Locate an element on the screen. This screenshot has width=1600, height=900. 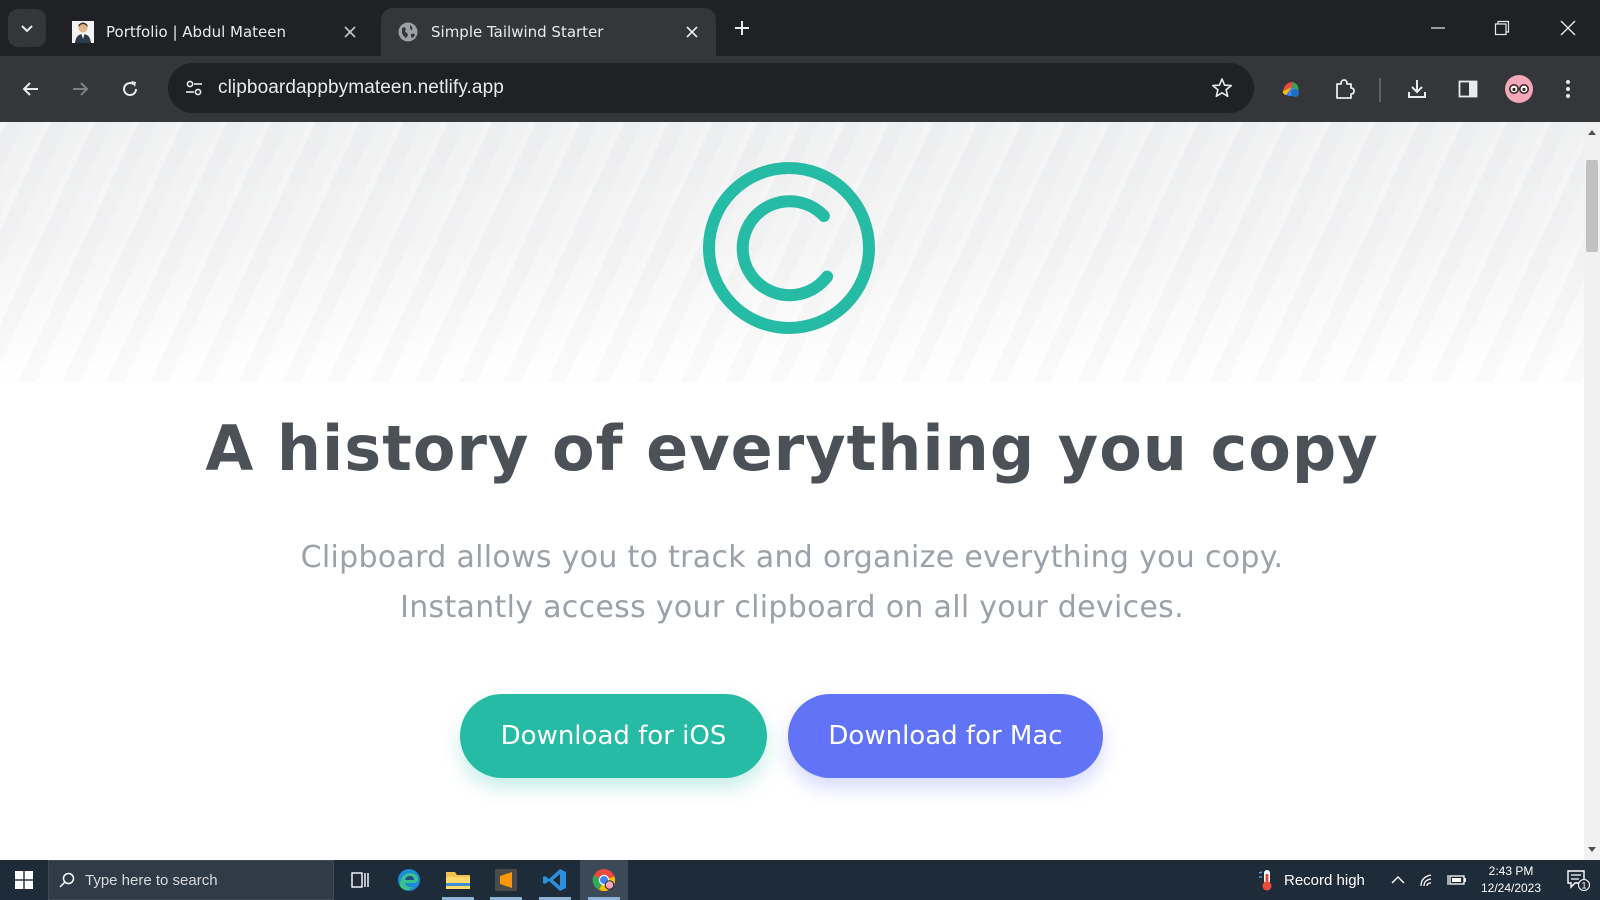
reload-icon is located at coordinates (130, 89).